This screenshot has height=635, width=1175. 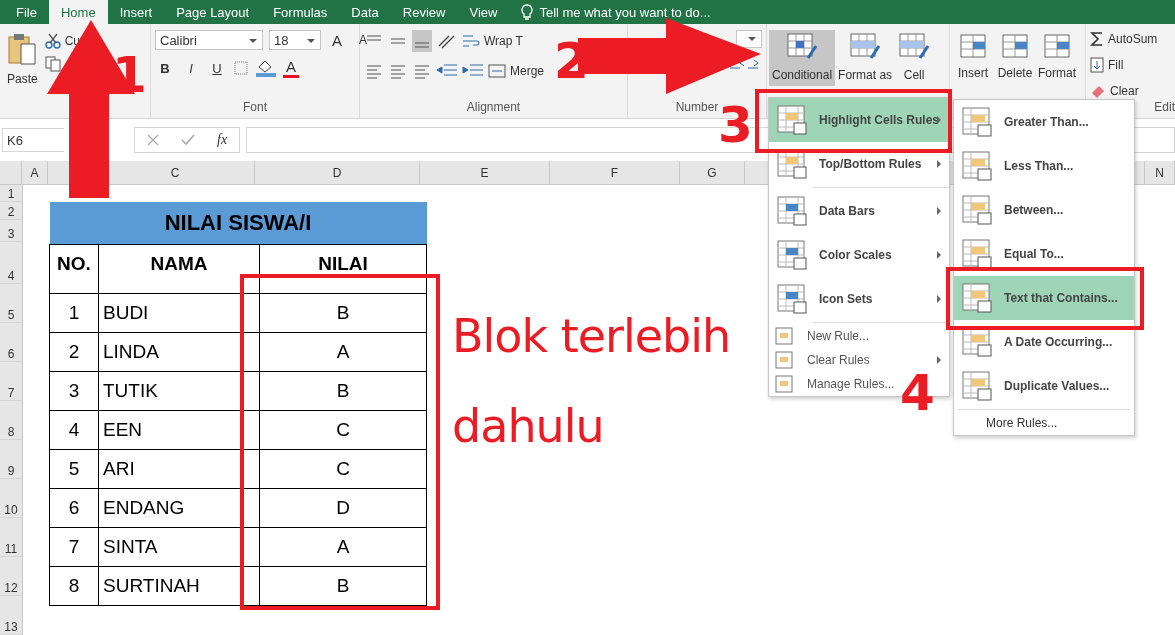 I want to click on table-cell: EEN, so click(x=179, y=430).